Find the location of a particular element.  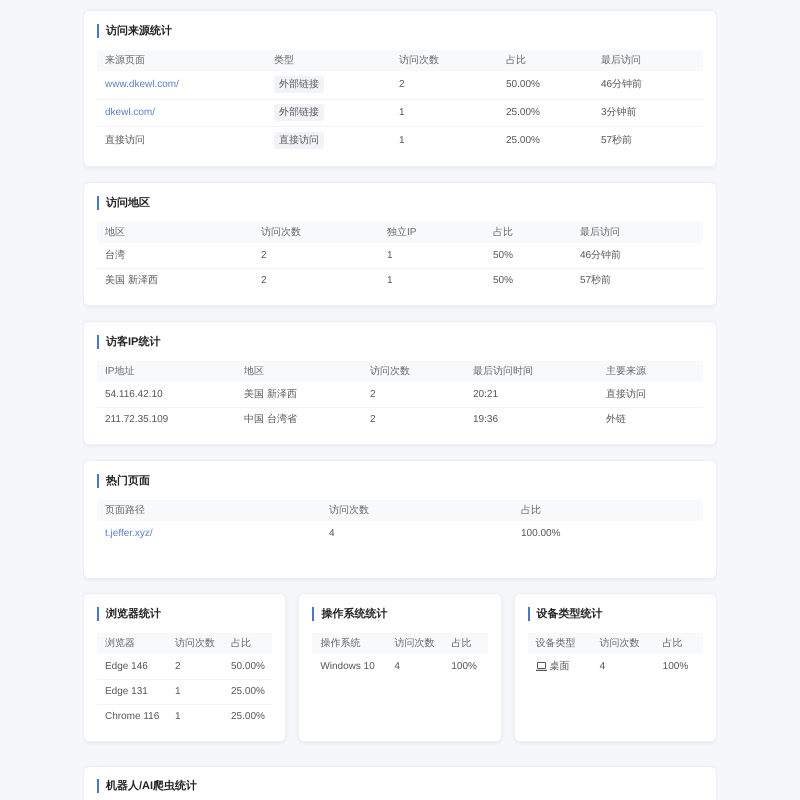

table-cell: 3分钟前 is located at coordinates (619, 113).